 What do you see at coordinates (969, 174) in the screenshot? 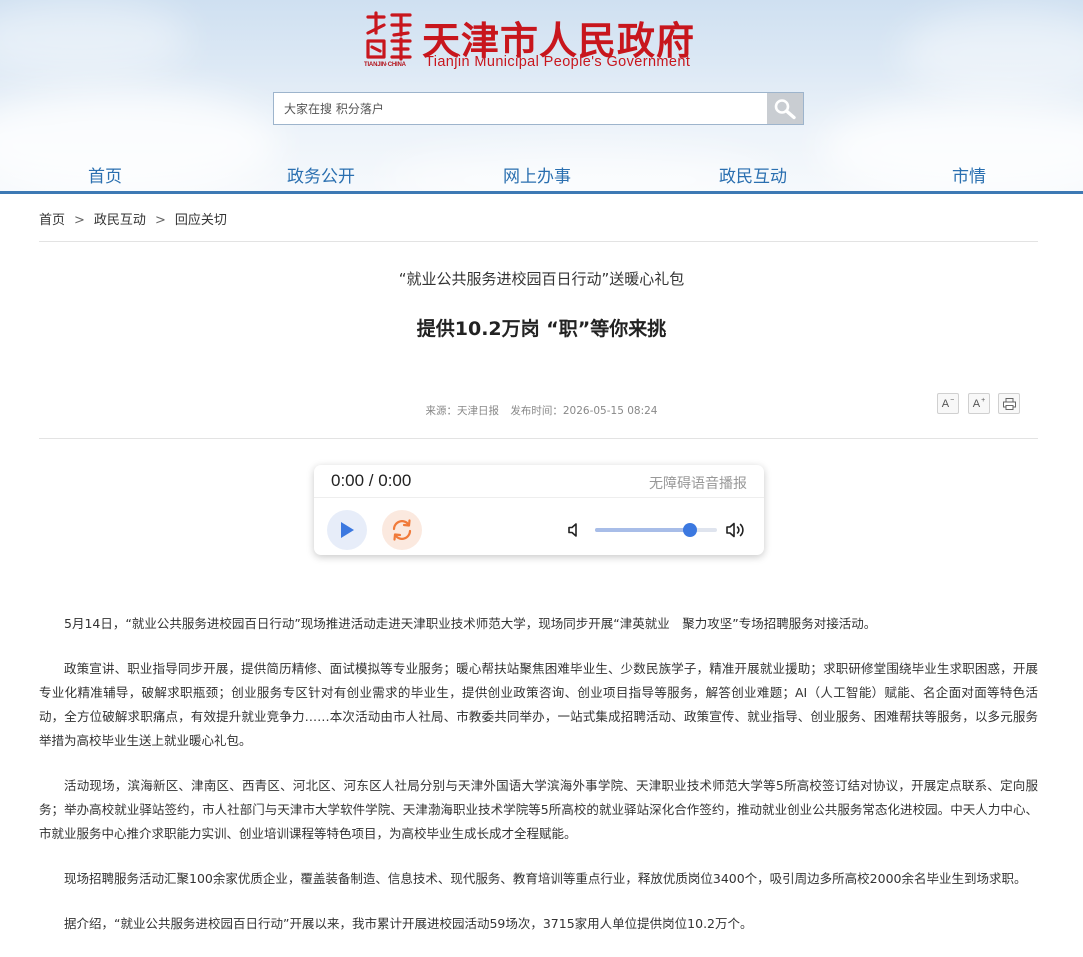
I see `nav-item-city-info: 市情` at bounding box center [969, 174].